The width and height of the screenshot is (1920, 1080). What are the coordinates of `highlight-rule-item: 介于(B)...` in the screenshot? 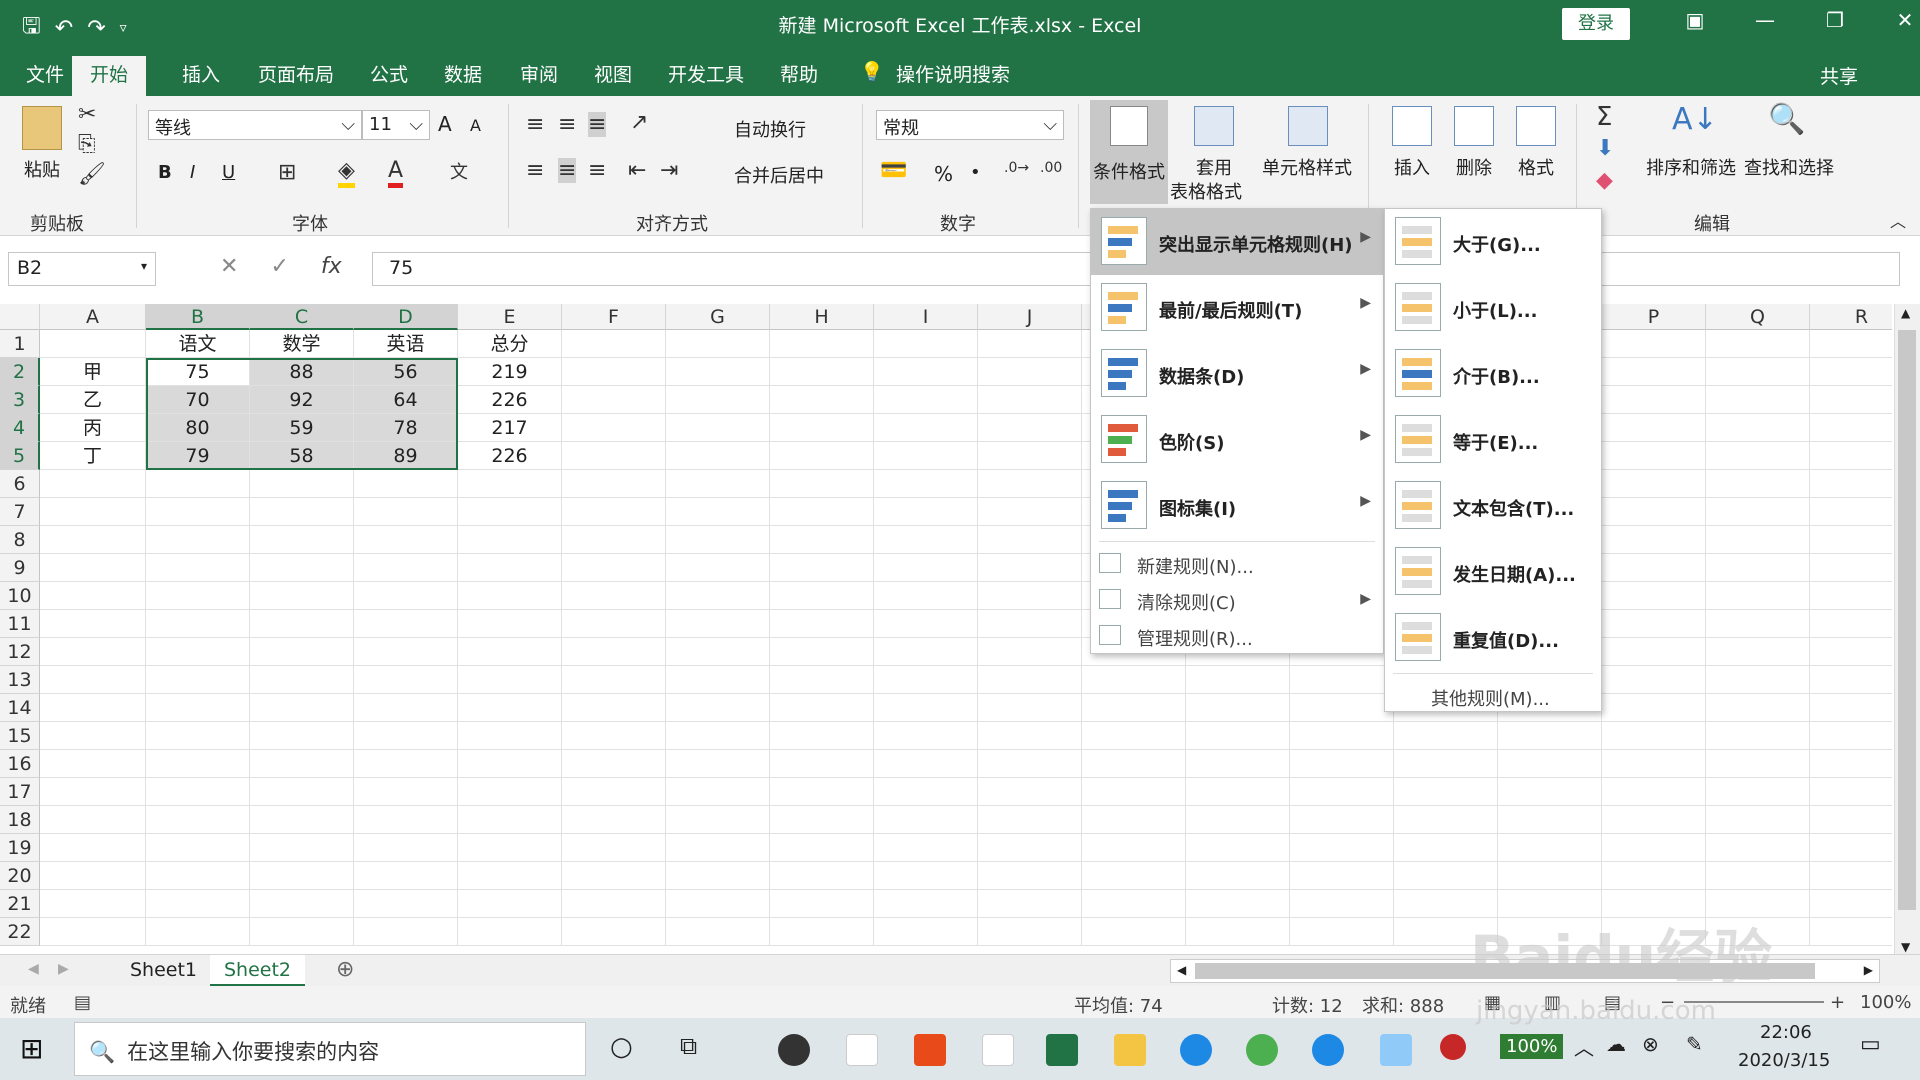 It's located at (1493, 374).